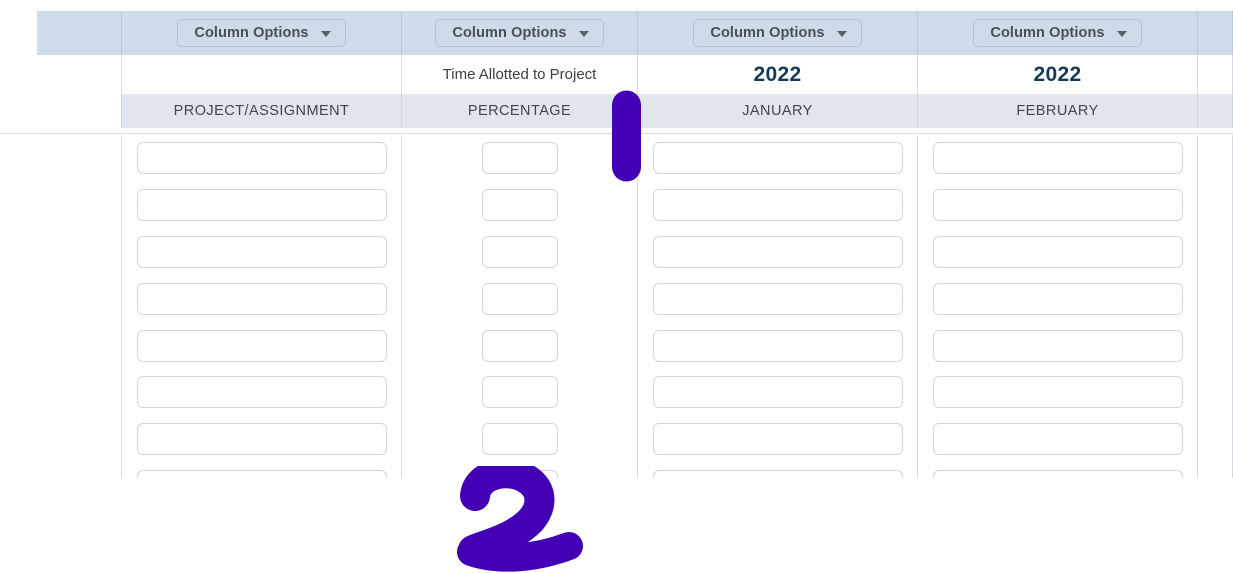  I want to click on column-options-cell-percentage: Column Options, so click(520, 33).